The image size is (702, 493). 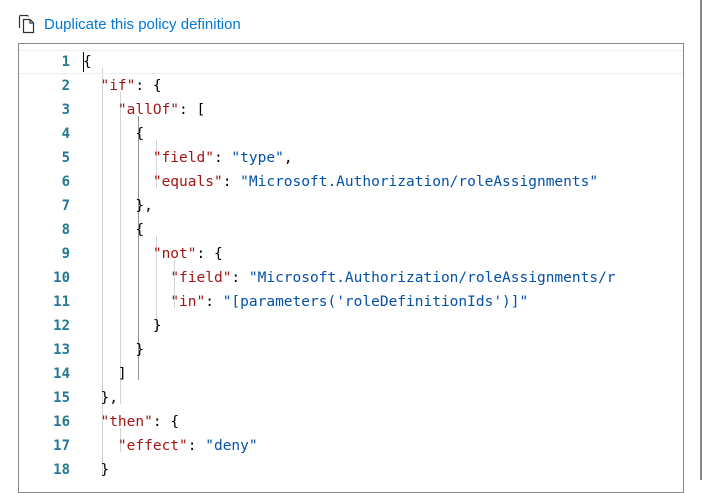 I want to click on json-punctuation: ], so click(x=122, y=374).